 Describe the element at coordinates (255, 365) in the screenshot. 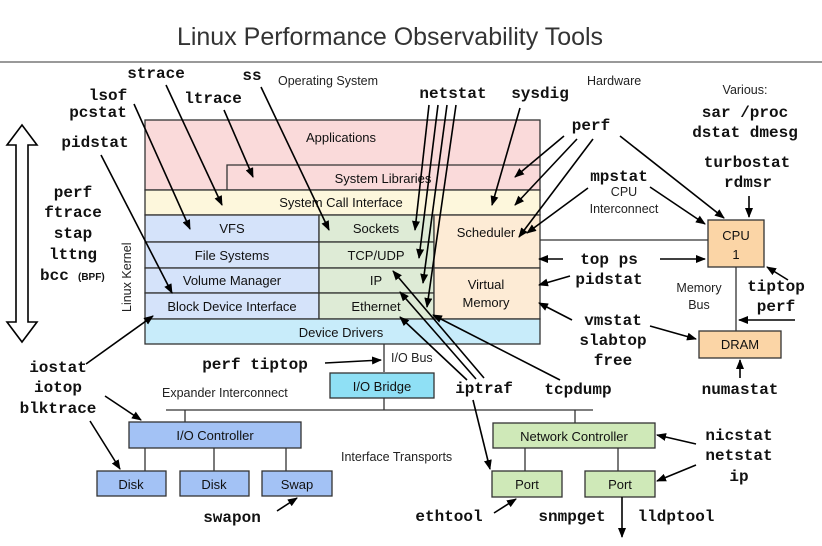

I see `tool-perf-tiptop: perf tiptop` at that location.